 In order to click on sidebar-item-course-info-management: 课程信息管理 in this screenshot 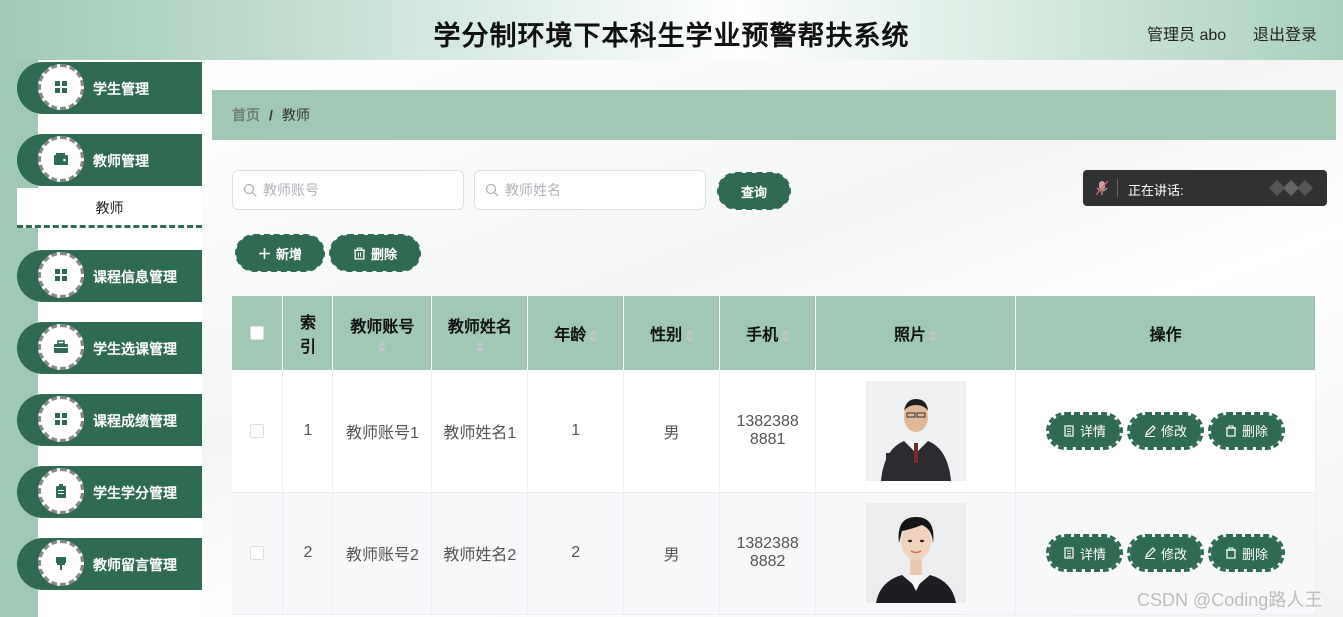, I will do `click(109, 276)`.